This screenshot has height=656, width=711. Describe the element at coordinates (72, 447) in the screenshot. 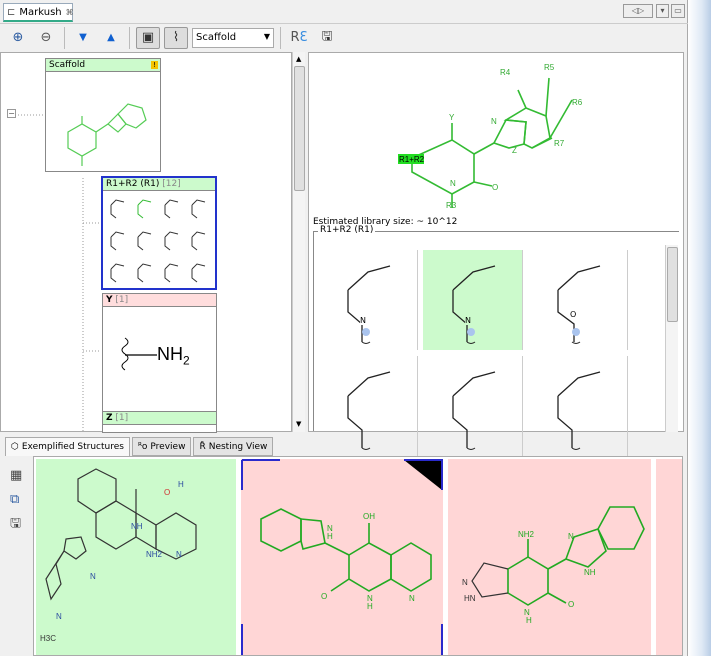

I see `tab-label: Exemplified Structures` at that location.